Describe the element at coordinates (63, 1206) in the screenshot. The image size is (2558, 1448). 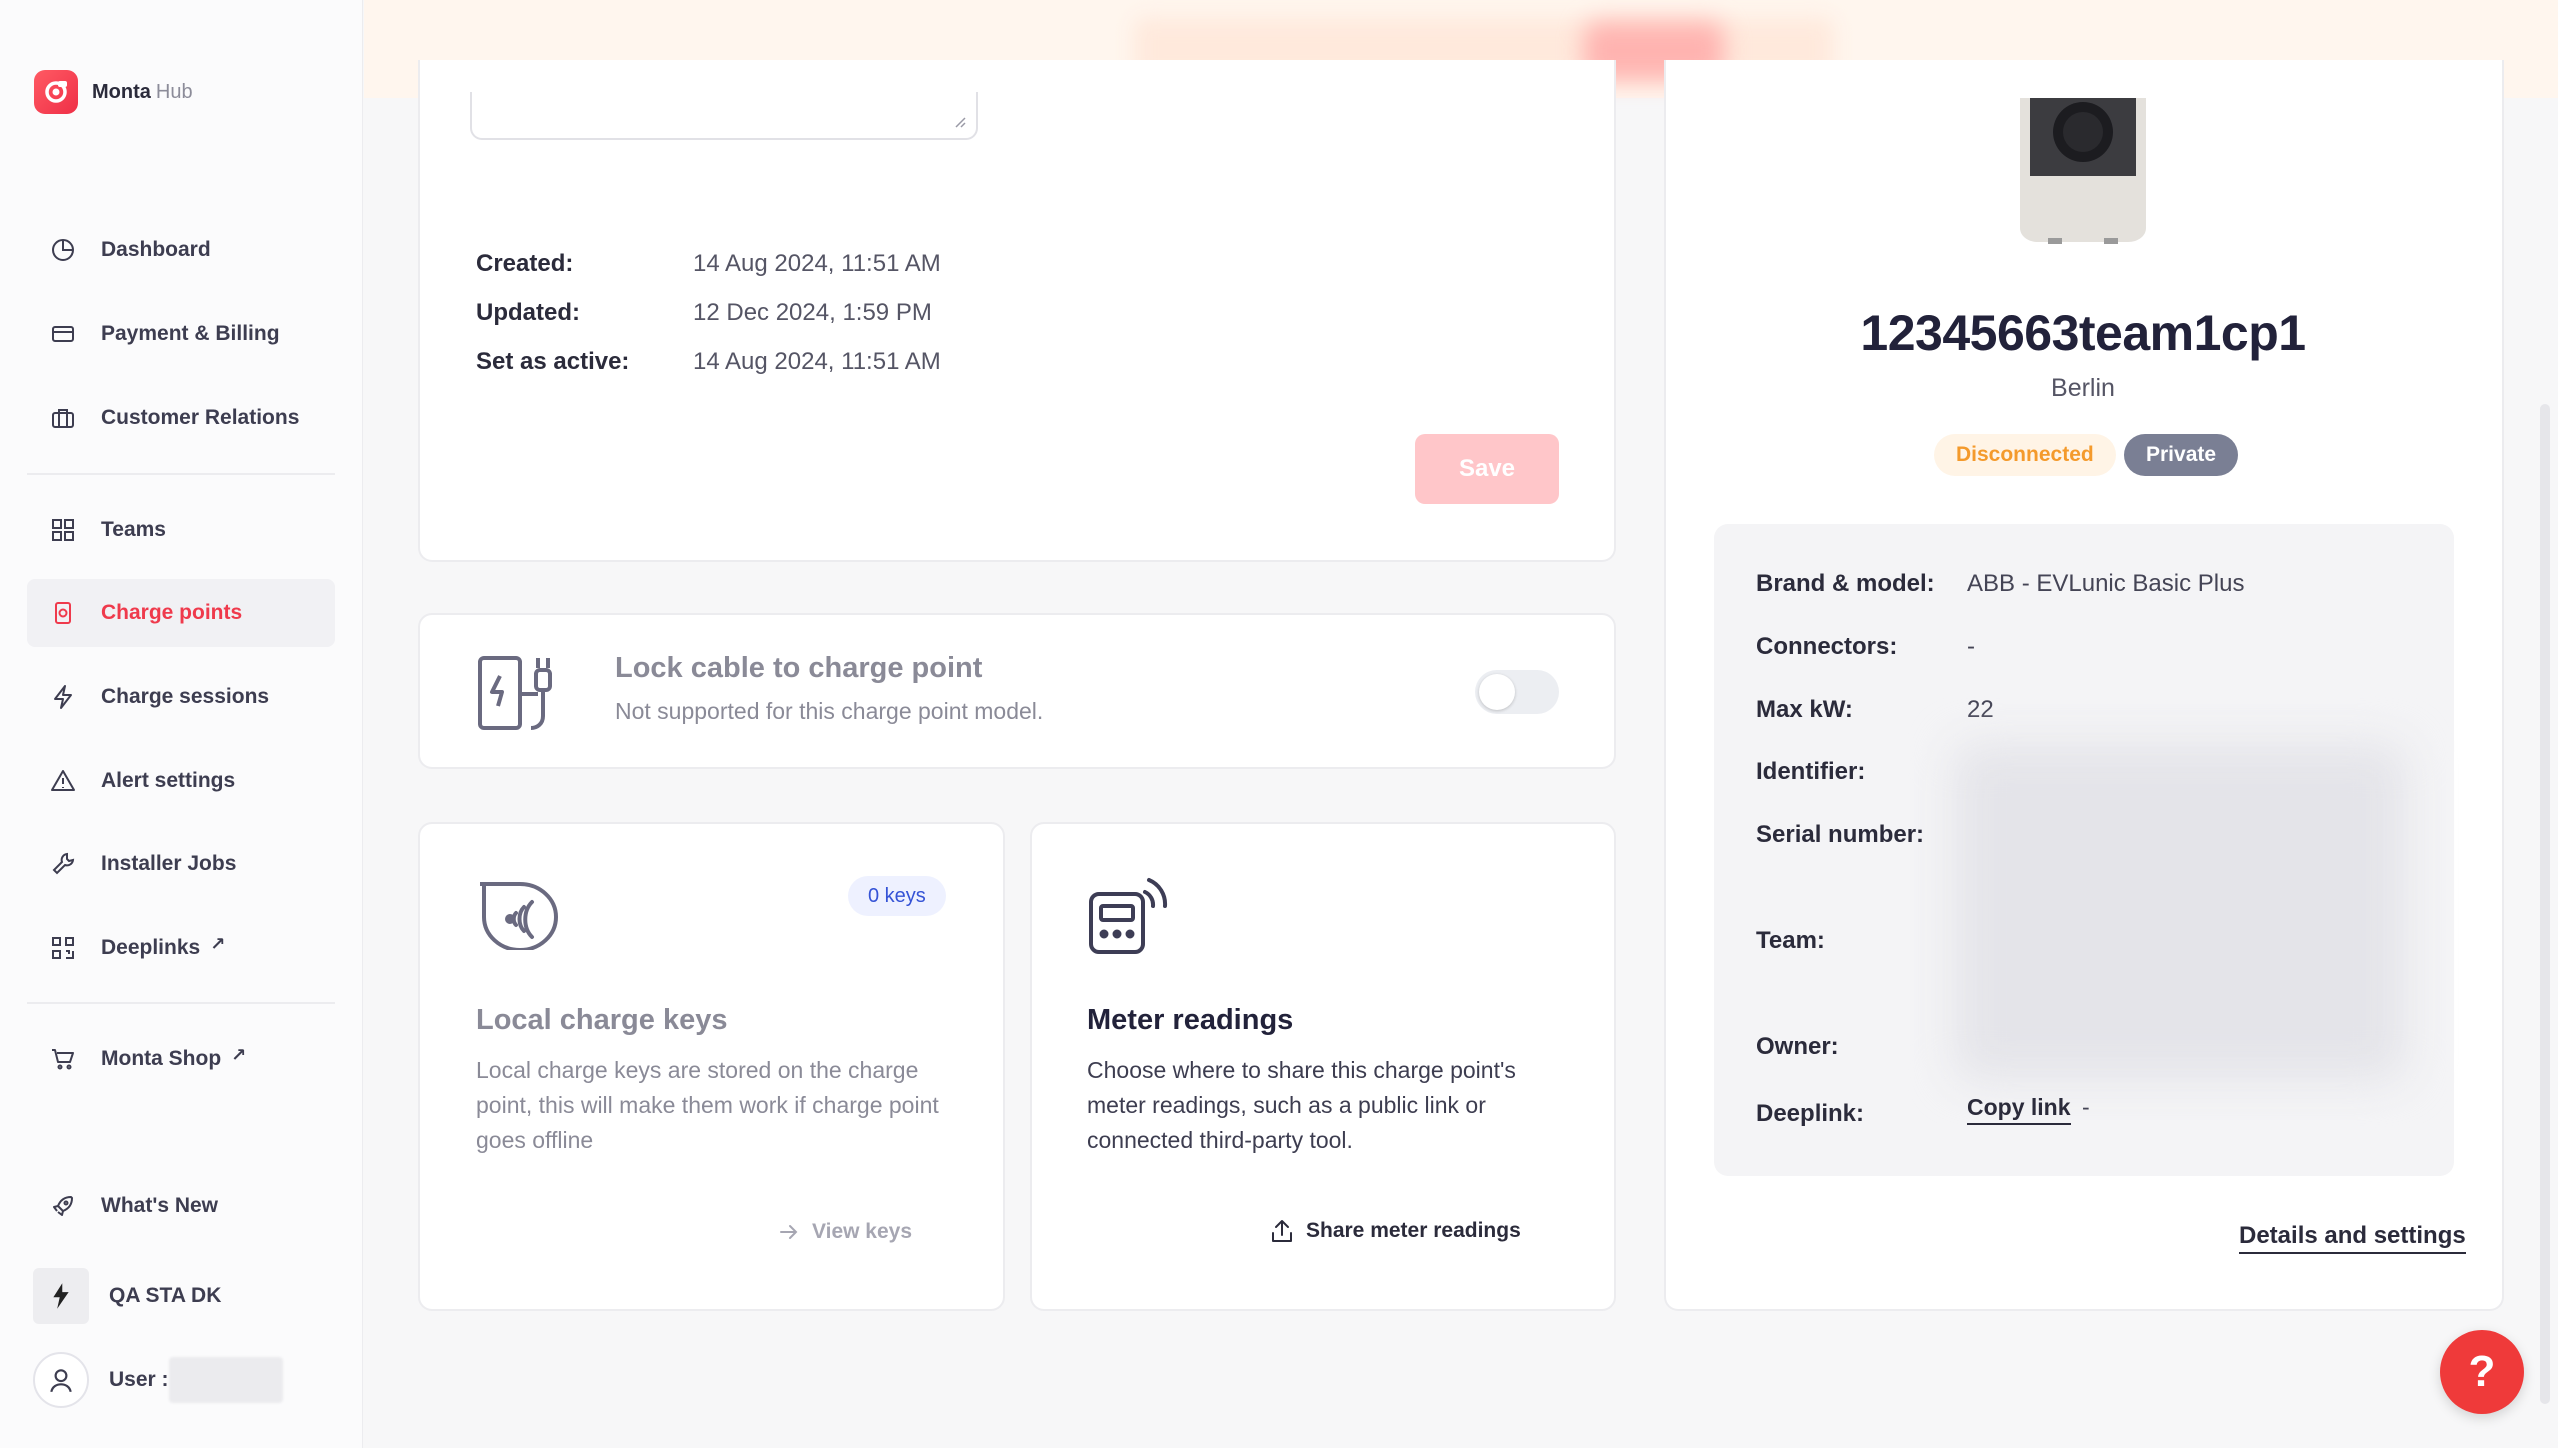
I see `rocket-icon` at that location.